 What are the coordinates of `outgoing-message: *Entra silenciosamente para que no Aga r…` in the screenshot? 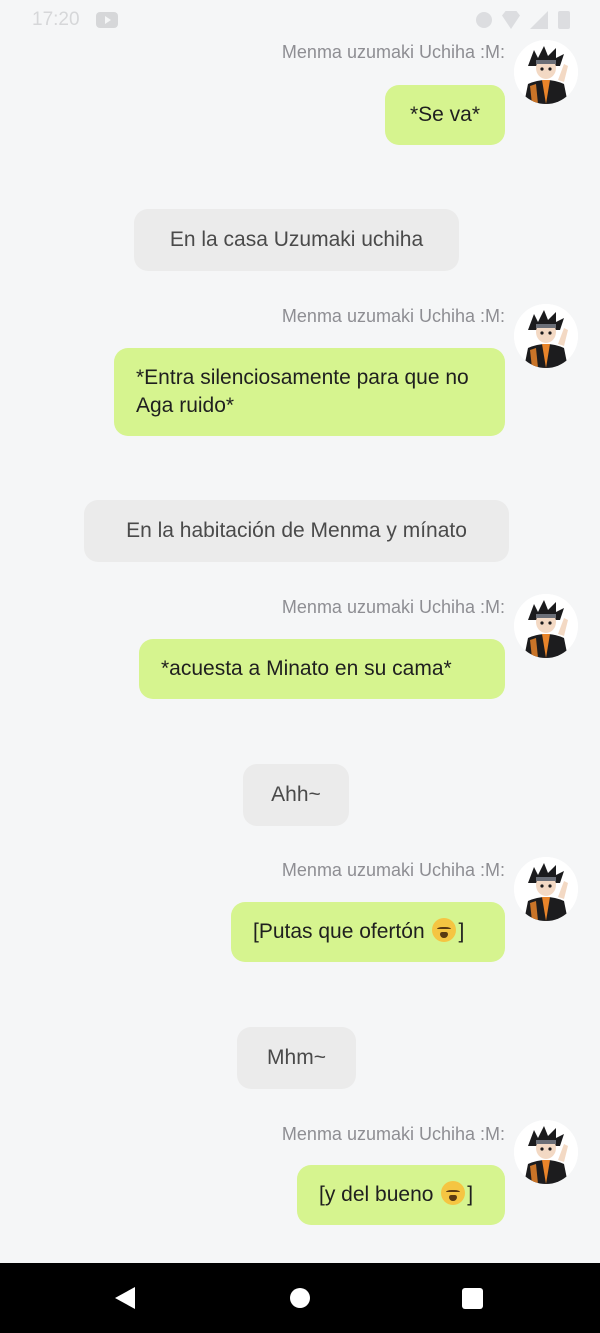 It's located at (309, 392).